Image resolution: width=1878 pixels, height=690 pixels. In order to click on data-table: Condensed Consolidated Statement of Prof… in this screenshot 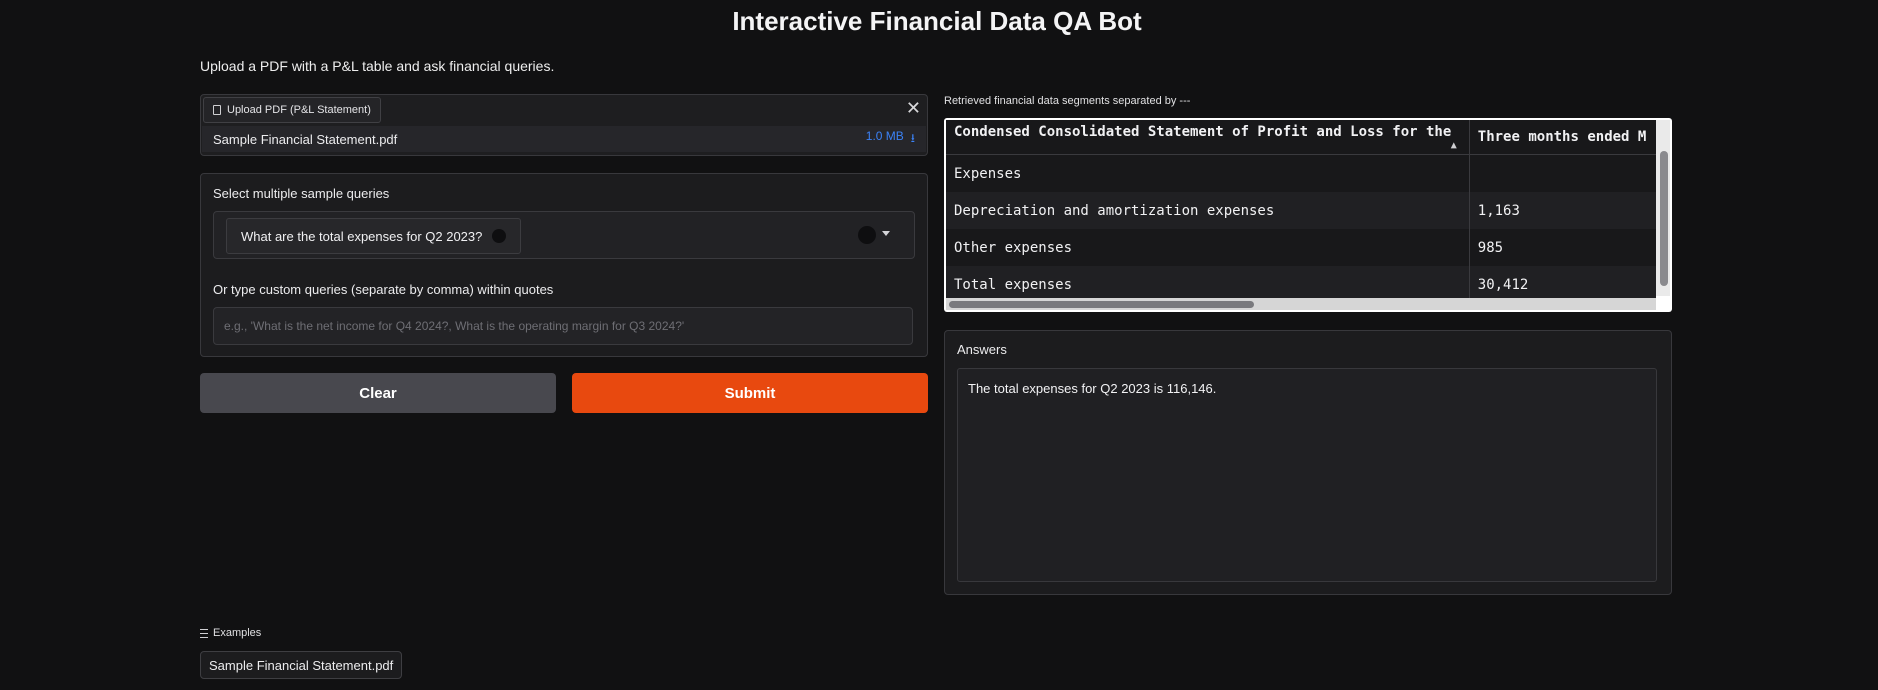, I will do `click(1301, 209)`.